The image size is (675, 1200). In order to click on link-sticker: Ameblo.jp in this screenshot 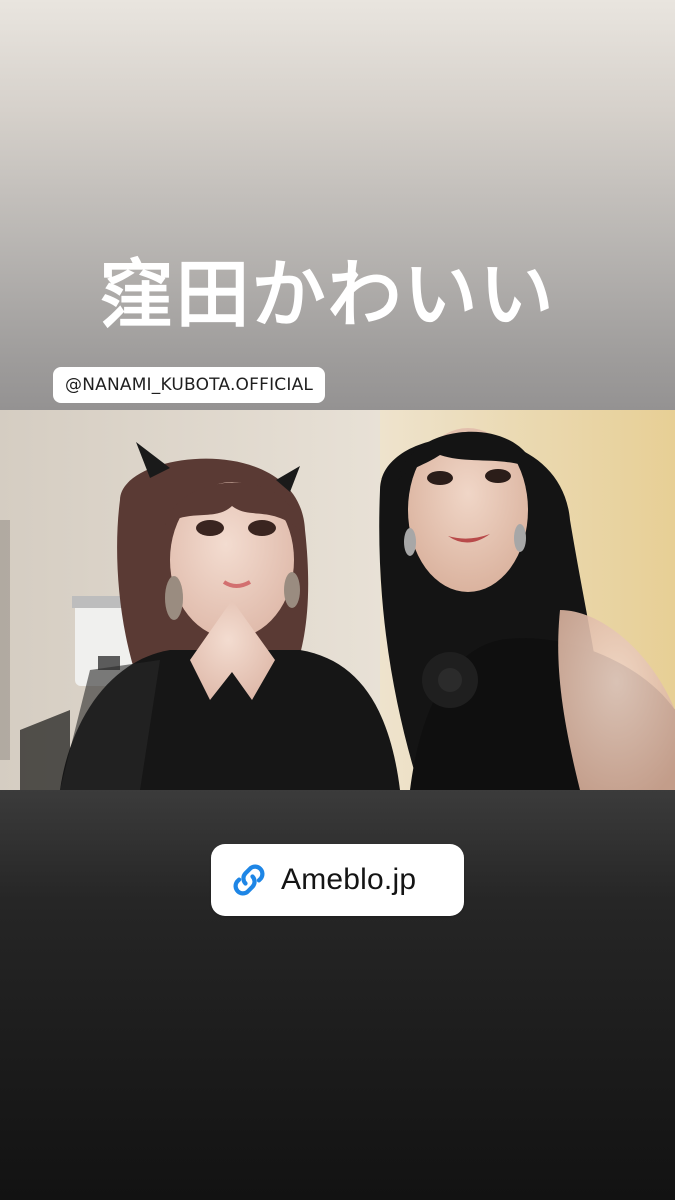, I will do `click(337, 880)`.